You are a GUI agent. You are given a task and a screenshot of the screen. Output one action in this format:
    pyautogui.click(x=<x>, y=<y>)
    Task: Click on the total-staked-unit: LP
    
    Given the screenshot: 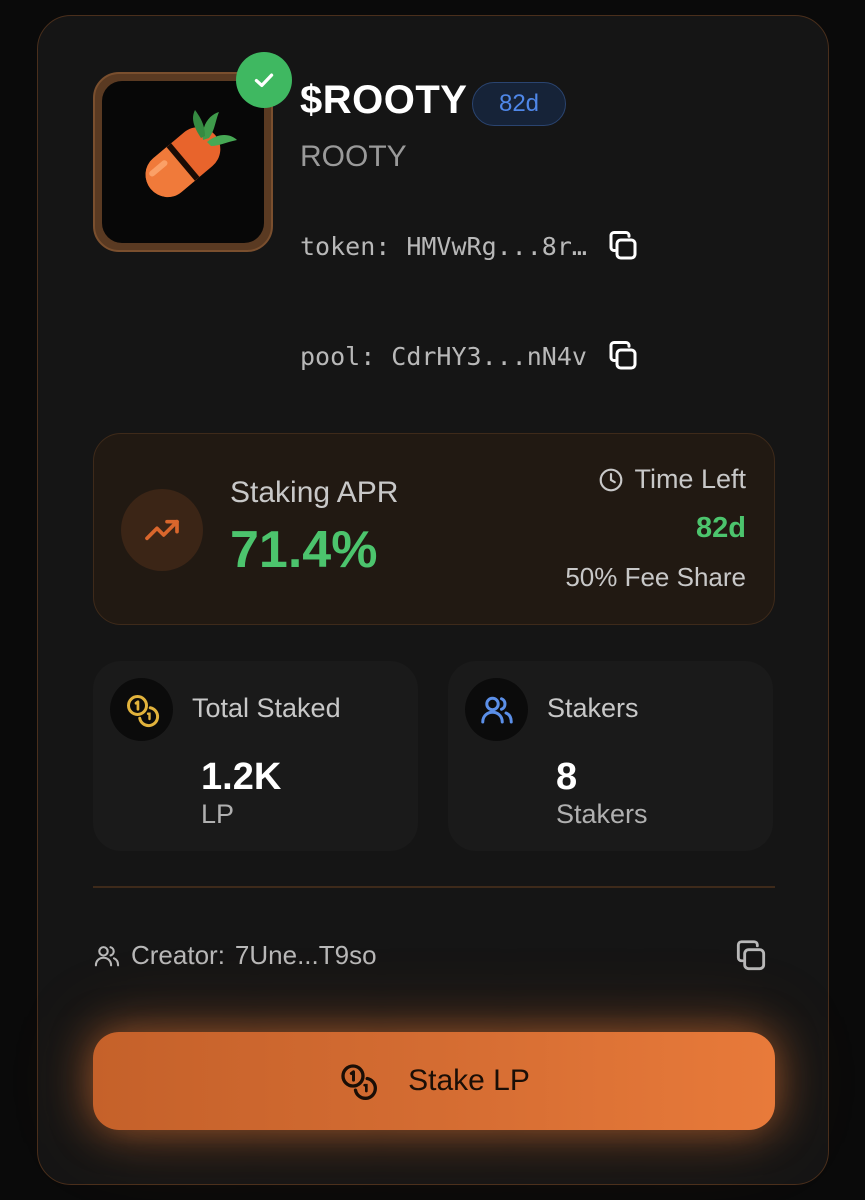 What is the action you would take?
    pyautogui.click(x=218, y=814)
    